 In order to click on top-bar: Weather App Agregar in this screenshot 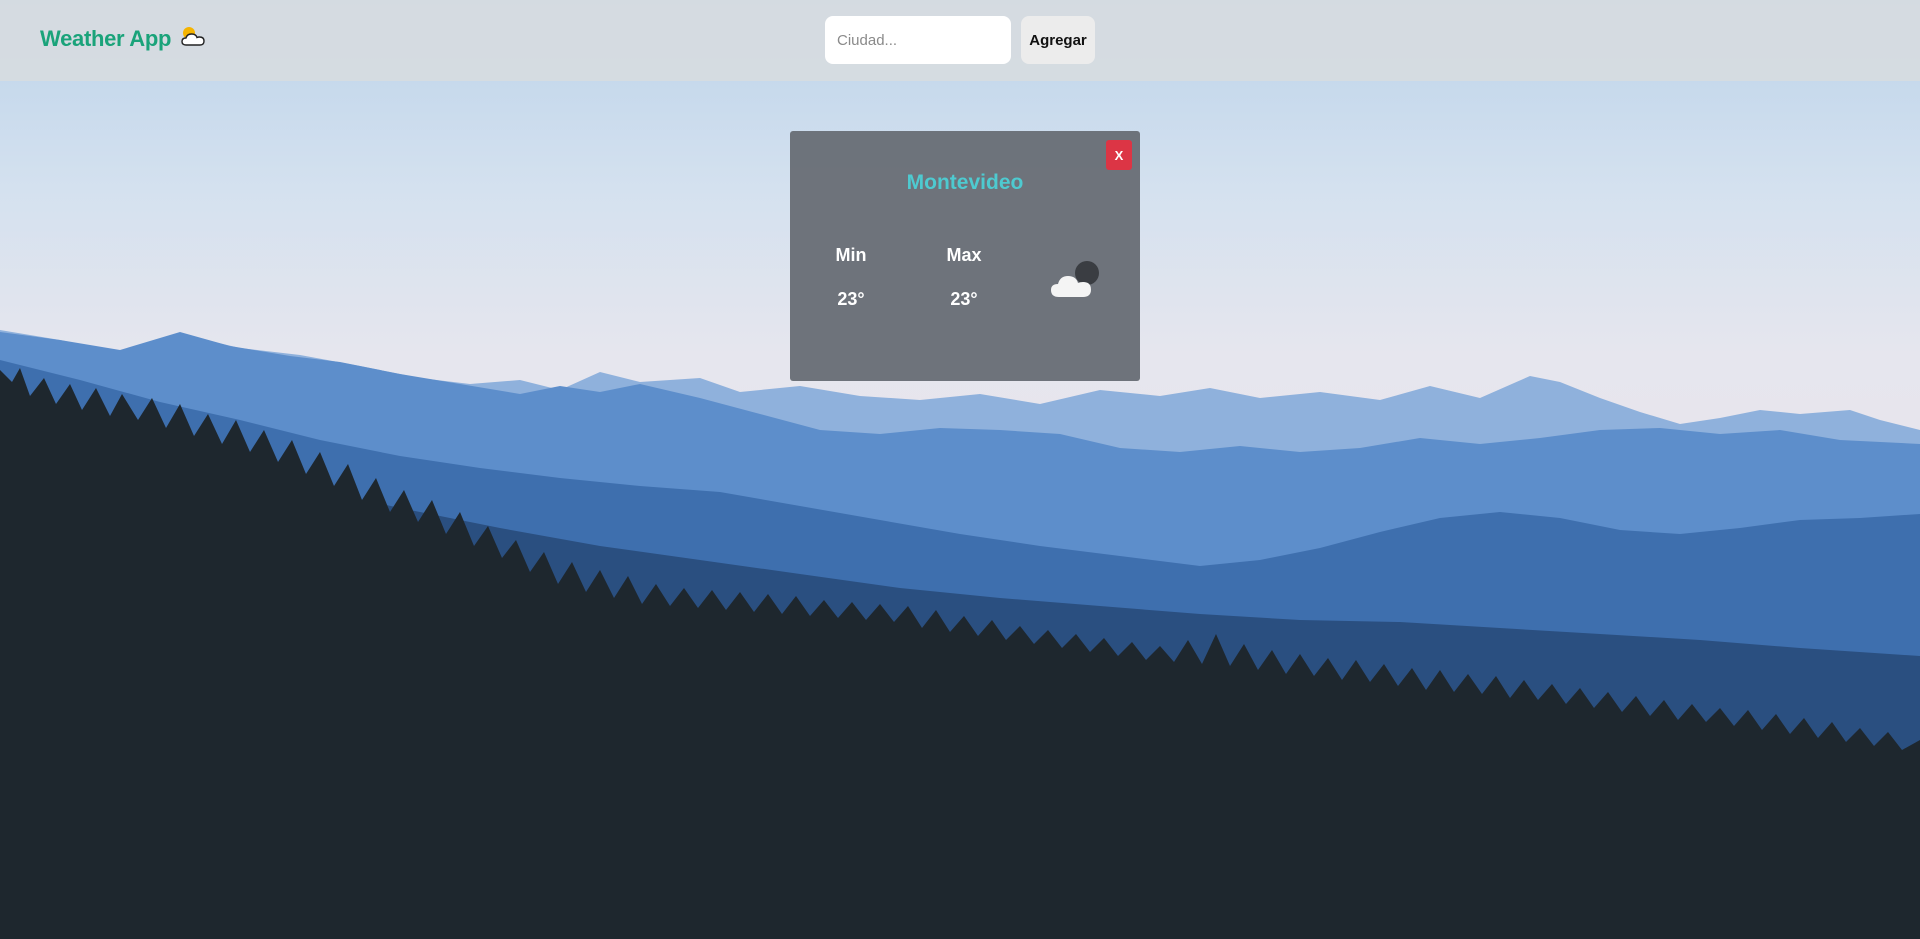, I will do `click(960, 40)`.